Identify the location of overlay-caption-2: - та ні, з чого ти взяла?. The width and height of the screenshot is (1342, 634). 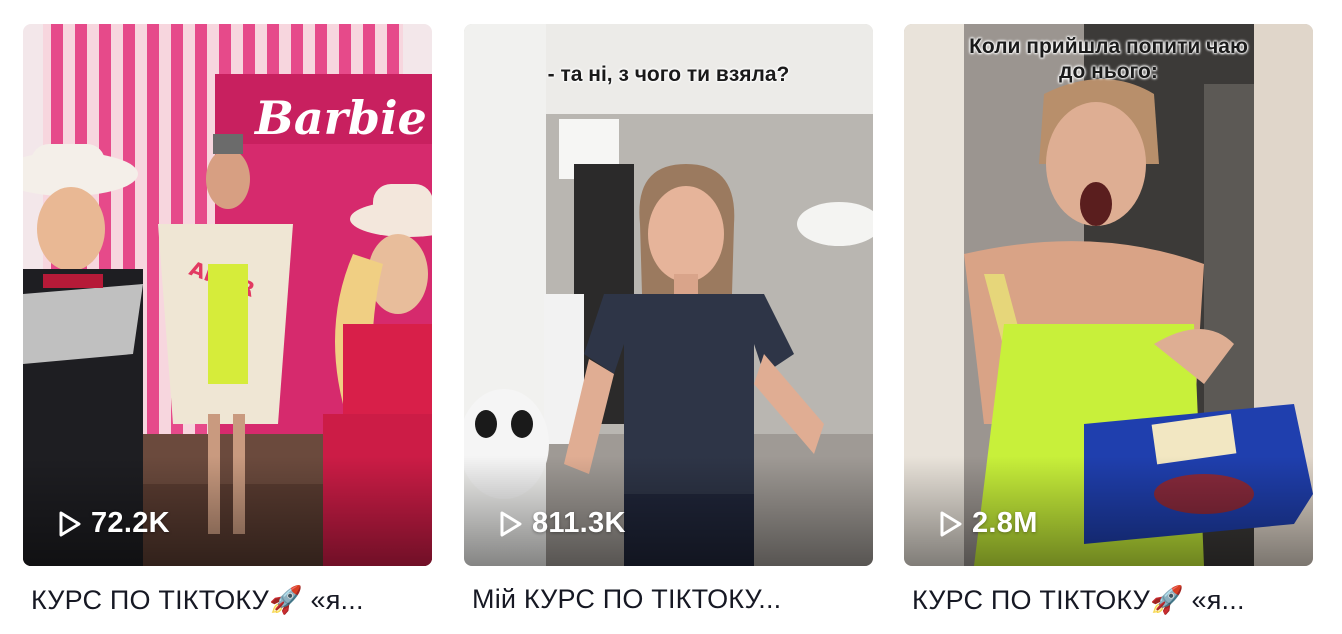
(668, 74).